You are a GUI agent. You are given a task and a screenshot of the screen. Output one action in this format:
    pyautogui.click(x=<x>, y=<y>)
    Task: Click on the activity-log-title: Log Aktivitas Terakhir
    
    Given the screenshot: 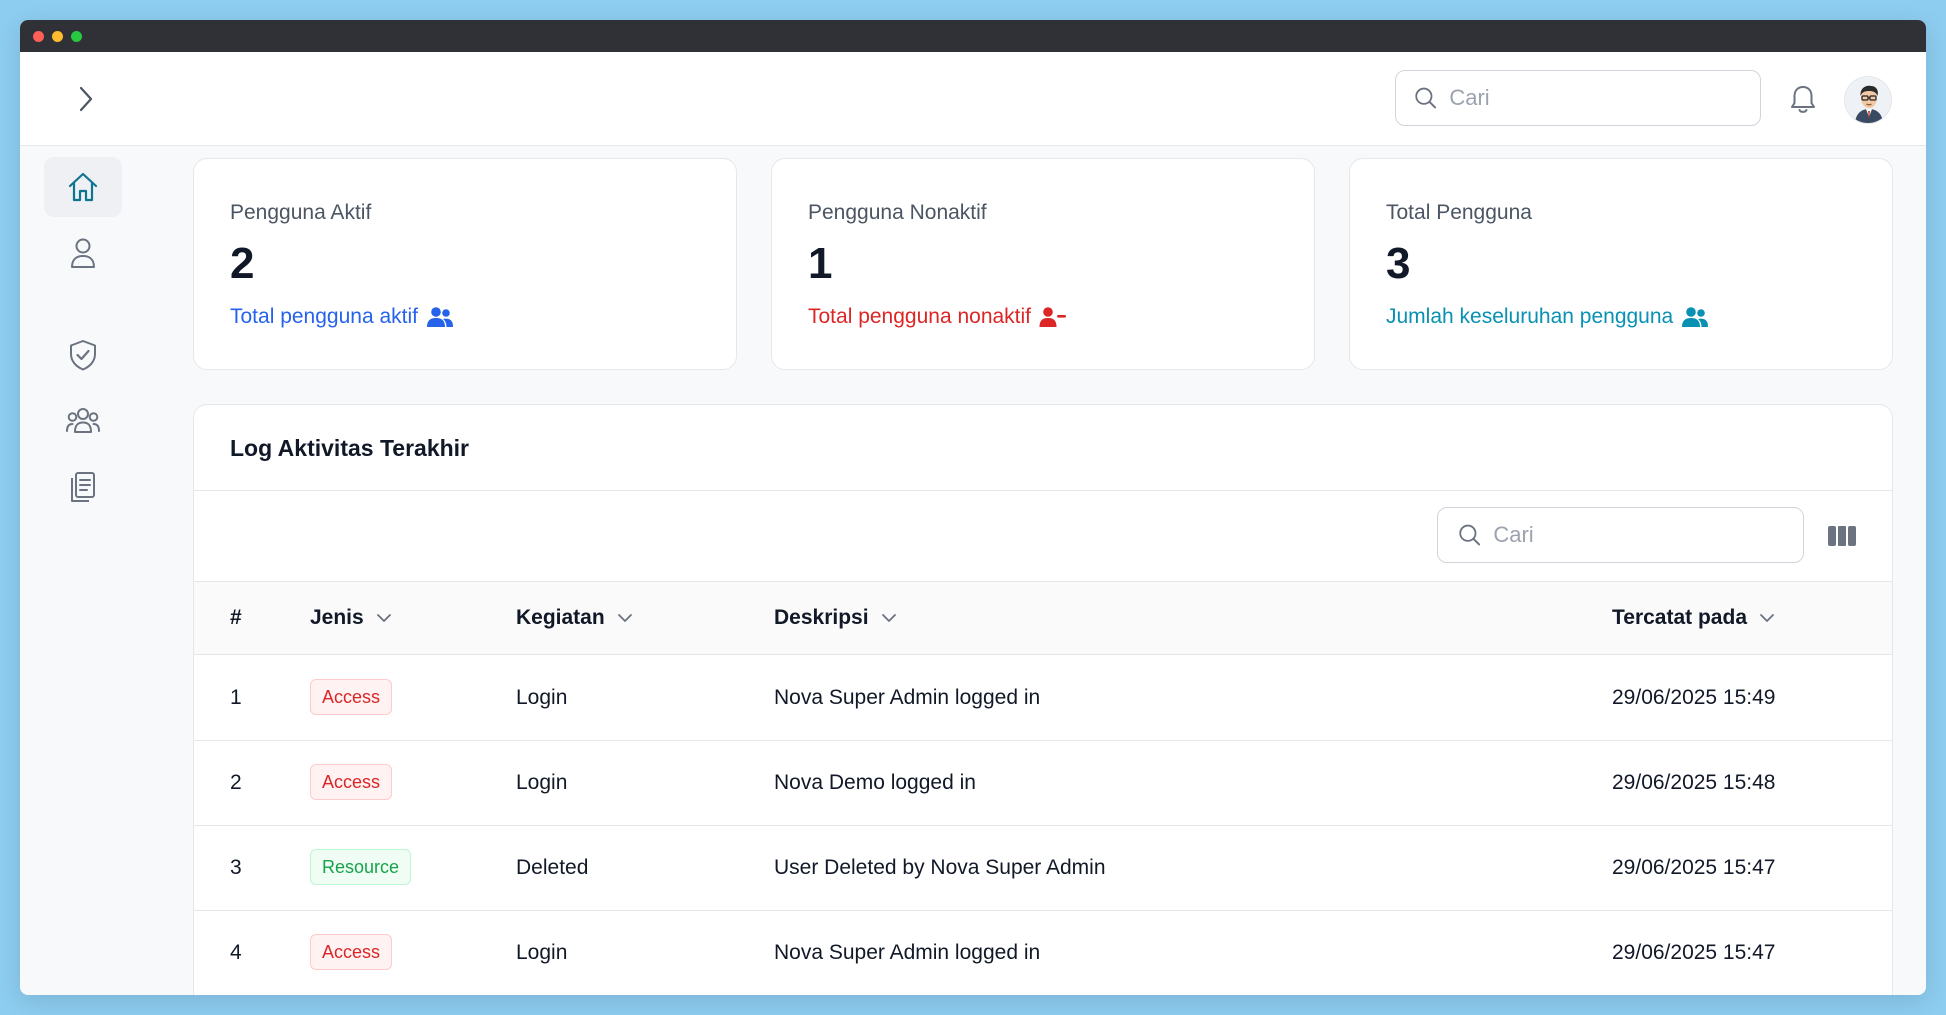 What is the action you would take?
    pyautogui.click(x=350, y=448)
    